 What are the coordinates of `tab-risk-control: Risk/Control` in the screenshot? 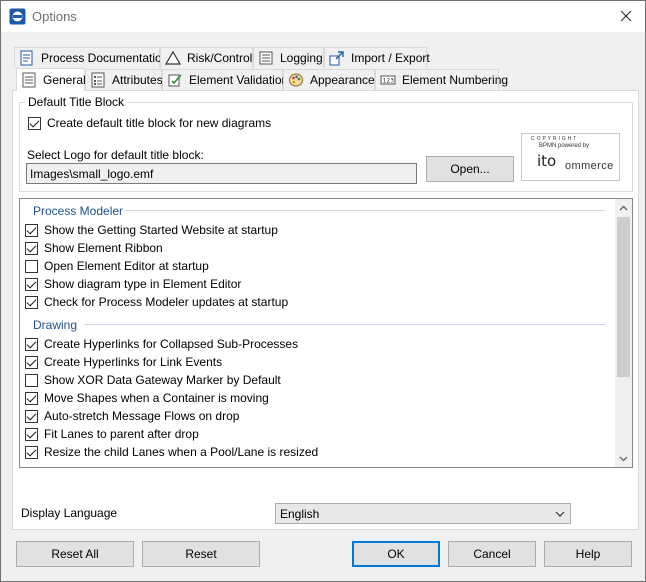 It's located at (206, 57).